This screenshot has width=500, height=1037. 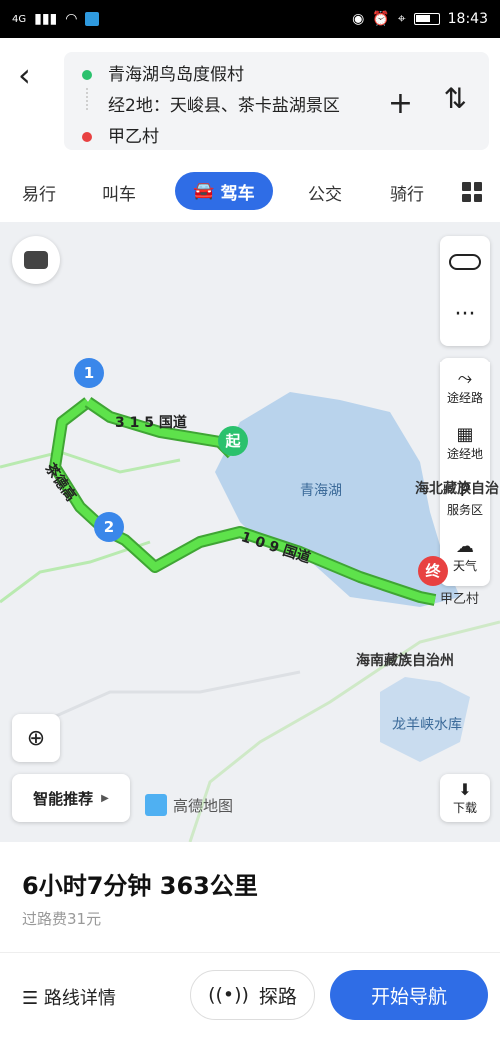 I want to click on download-label: 下载, so click(x=464, y=808).